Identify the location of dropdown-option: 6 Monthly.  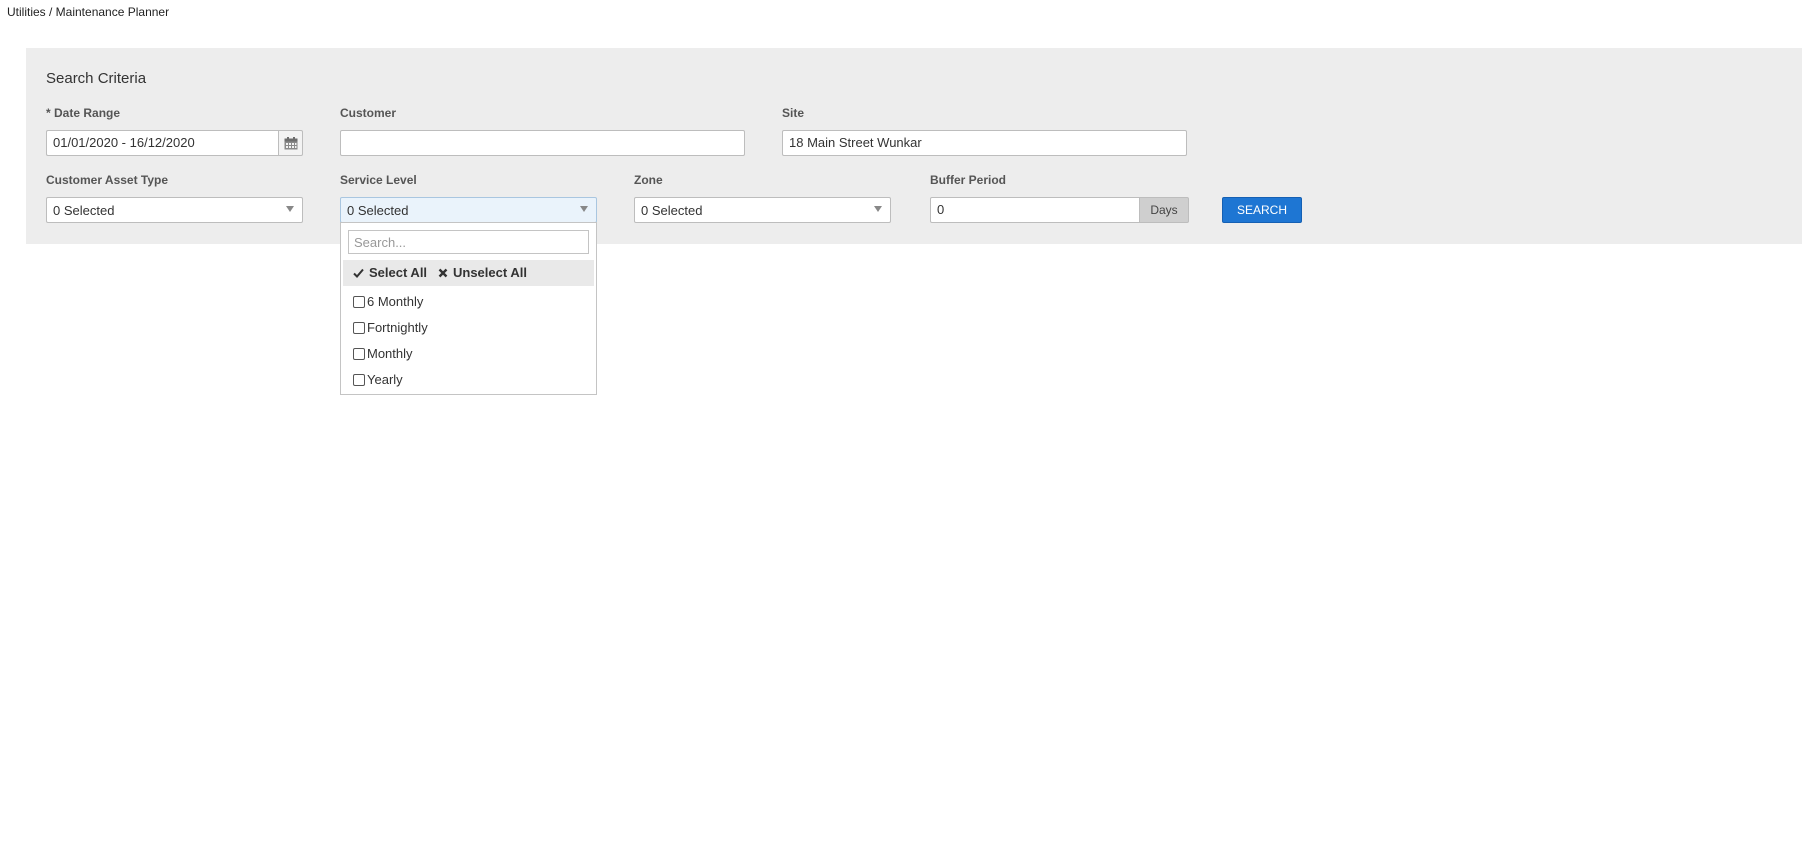
(388, 301).